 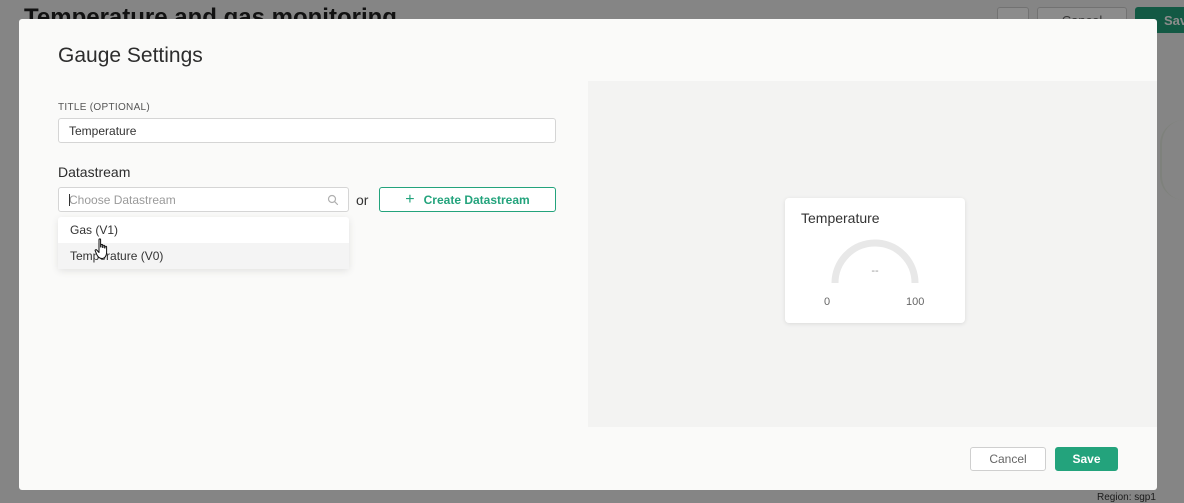 What do you see at coordinates (1008, 459) in the screenshot?
I see `cancel-button: Cancel` at bounding box center [1008, 459].